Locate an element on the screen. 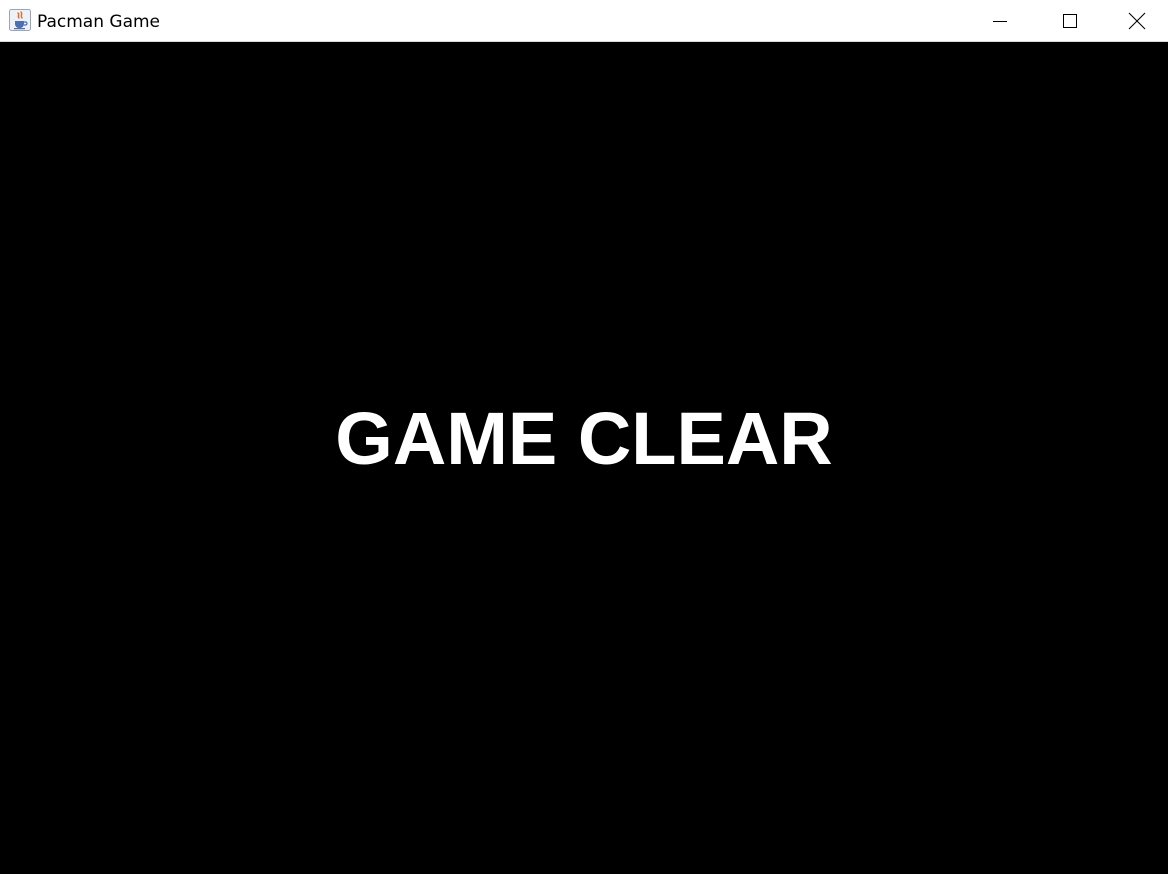 The height and width of the screenshot is (874, 1168). maximize-button is located at coordinates (1070, 21).